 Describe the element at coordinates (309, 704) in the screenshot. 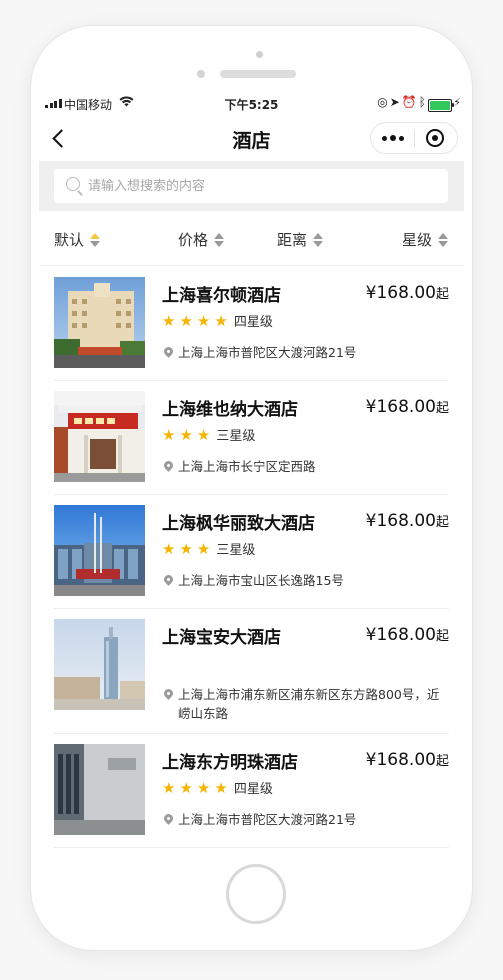

I see `address-text: 上海上海市浦东新区浦东新区东方路800号，近崂山东路` at that location.